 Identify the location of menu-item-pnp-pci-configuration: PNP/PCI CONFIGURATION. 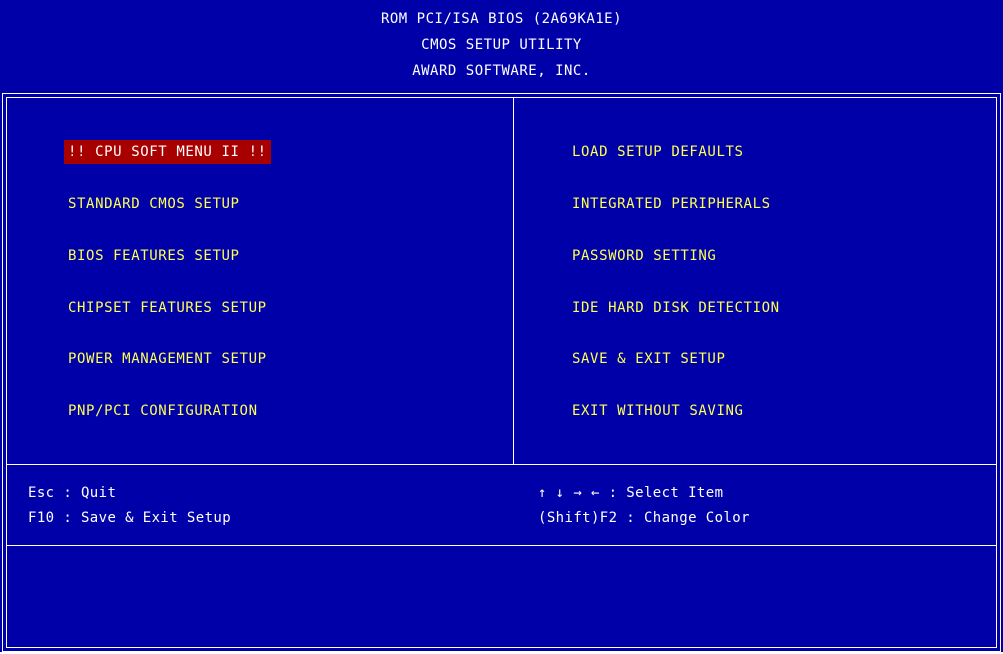
(163, 411).